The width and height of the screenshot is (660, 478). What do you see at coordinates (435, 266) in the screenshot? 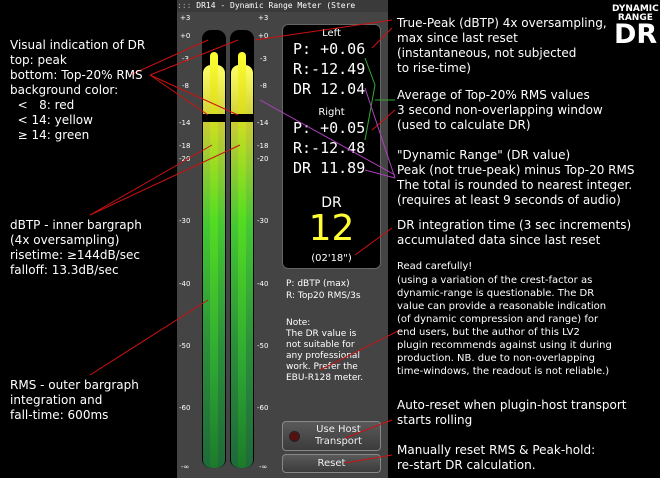
I see `annotation-read-carefully-title: Read carefully!` at bounding box center [435, 266].